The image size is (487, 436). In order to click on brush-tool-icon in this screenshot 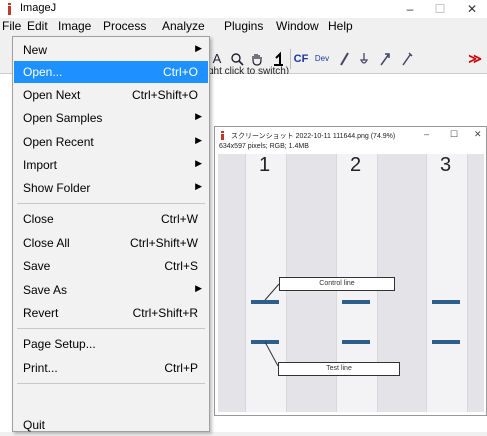, I will do `click(364, 59)`.